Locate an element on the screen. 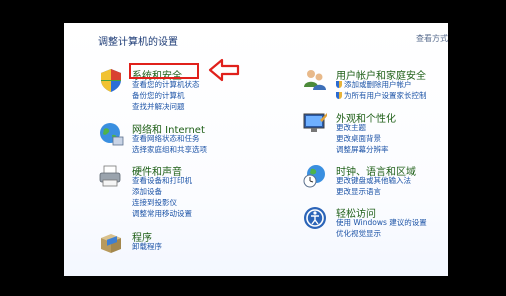 Image resolution: width=506 pixels, height=296 pixels. users-icon is located at coordinates (315, 80).